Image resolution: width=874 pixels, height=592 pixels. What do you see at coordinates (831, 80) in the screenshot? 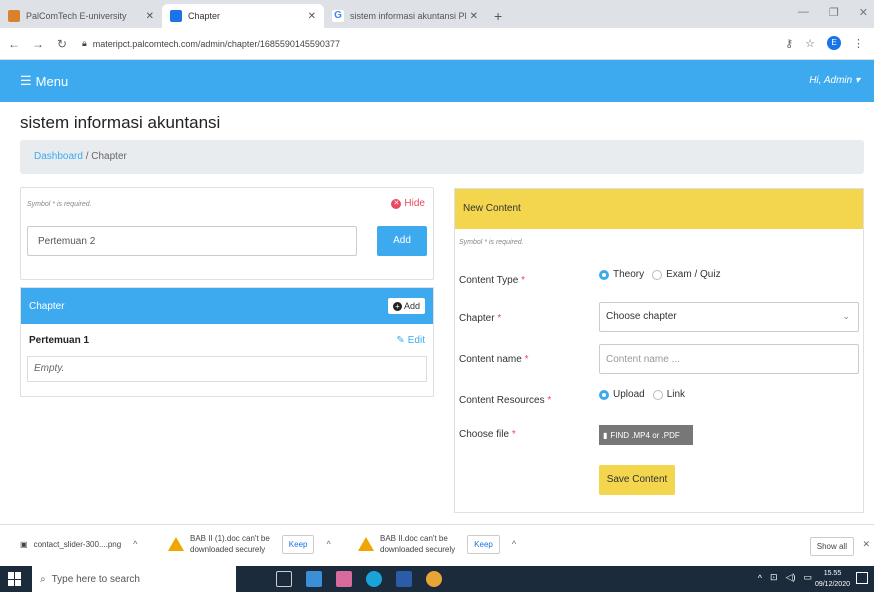
I see `user-label: Hi, Admin` at bounding box center [831, 80].